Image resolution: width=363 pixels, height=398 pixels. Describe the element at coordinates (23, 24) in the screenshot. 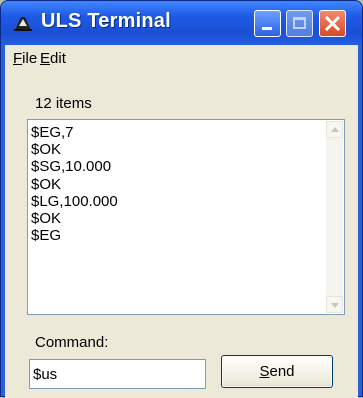

I see `app-icon` at that location.